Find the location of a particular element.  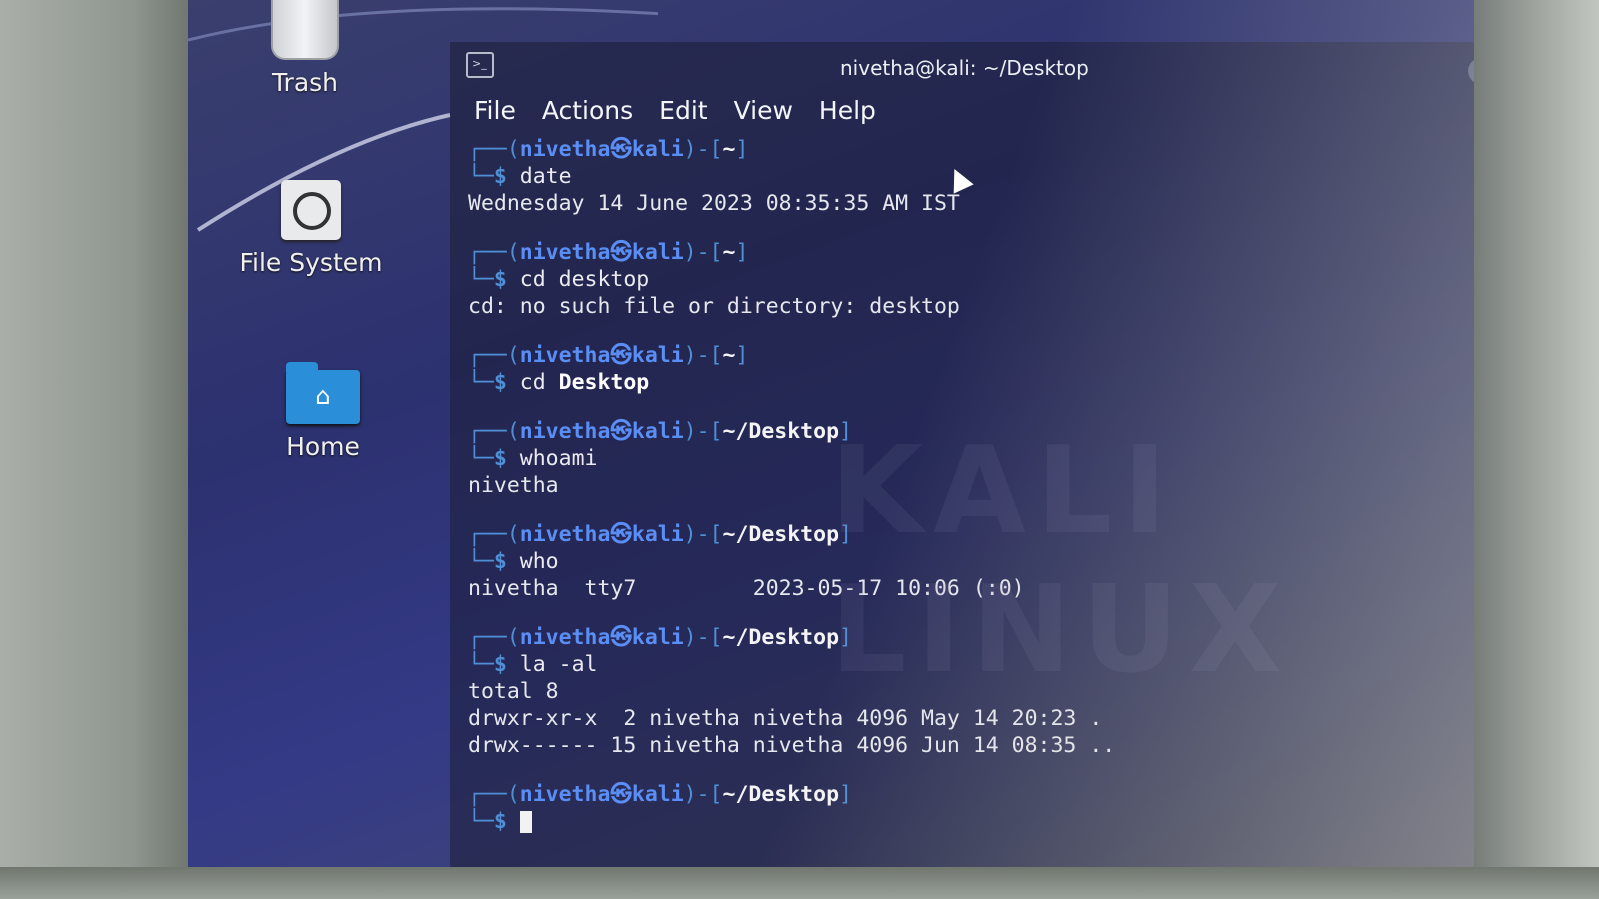

desktop-icon-trash: Trash is located at coordinates (305, 48).